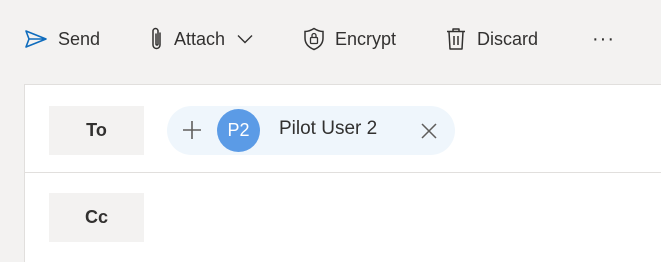  I want to click on discard-button: Discard, so click(491, 39).